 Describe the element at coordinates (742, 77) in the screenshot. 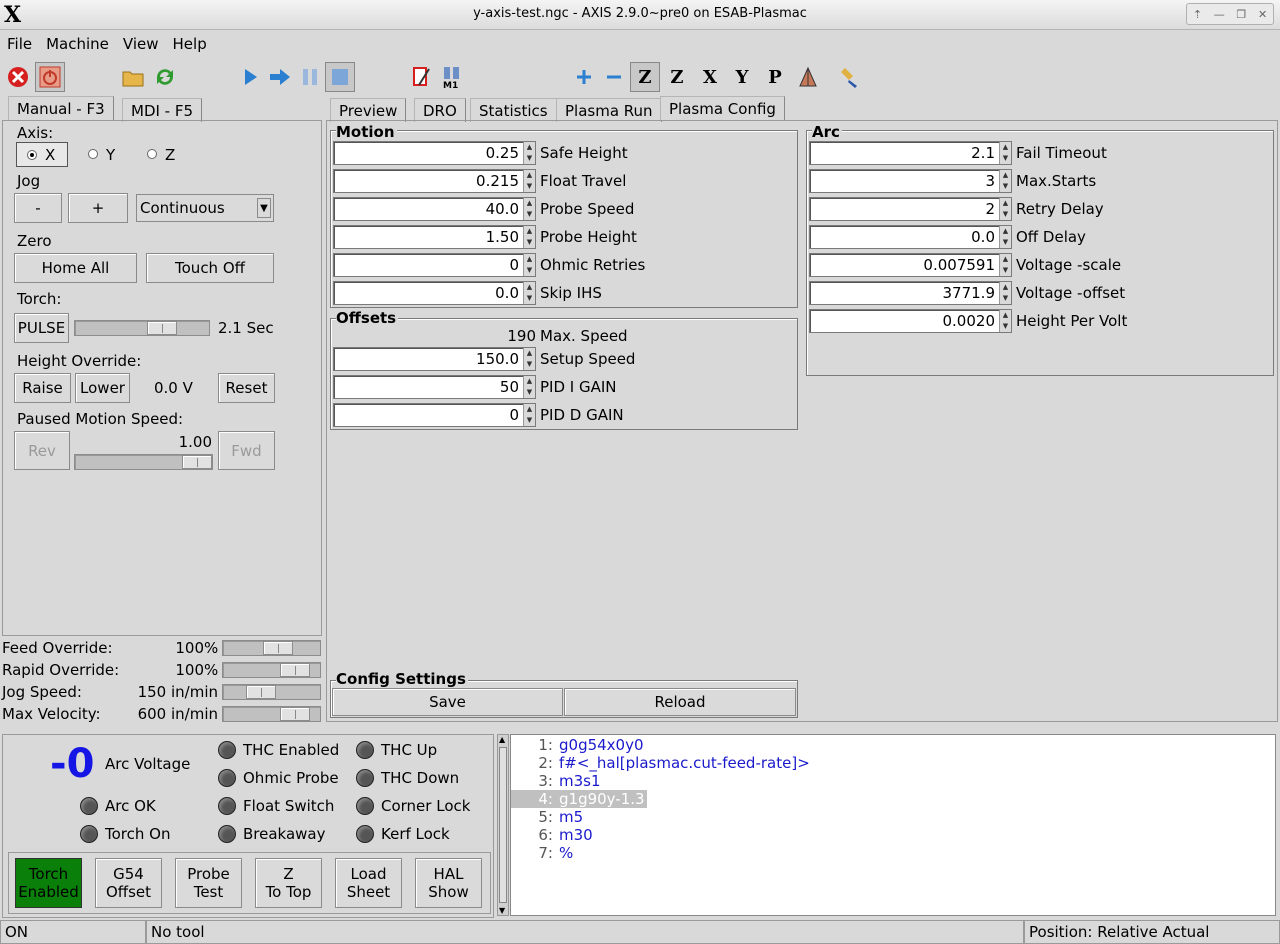

I see `view-y-icon: Y` at that location.